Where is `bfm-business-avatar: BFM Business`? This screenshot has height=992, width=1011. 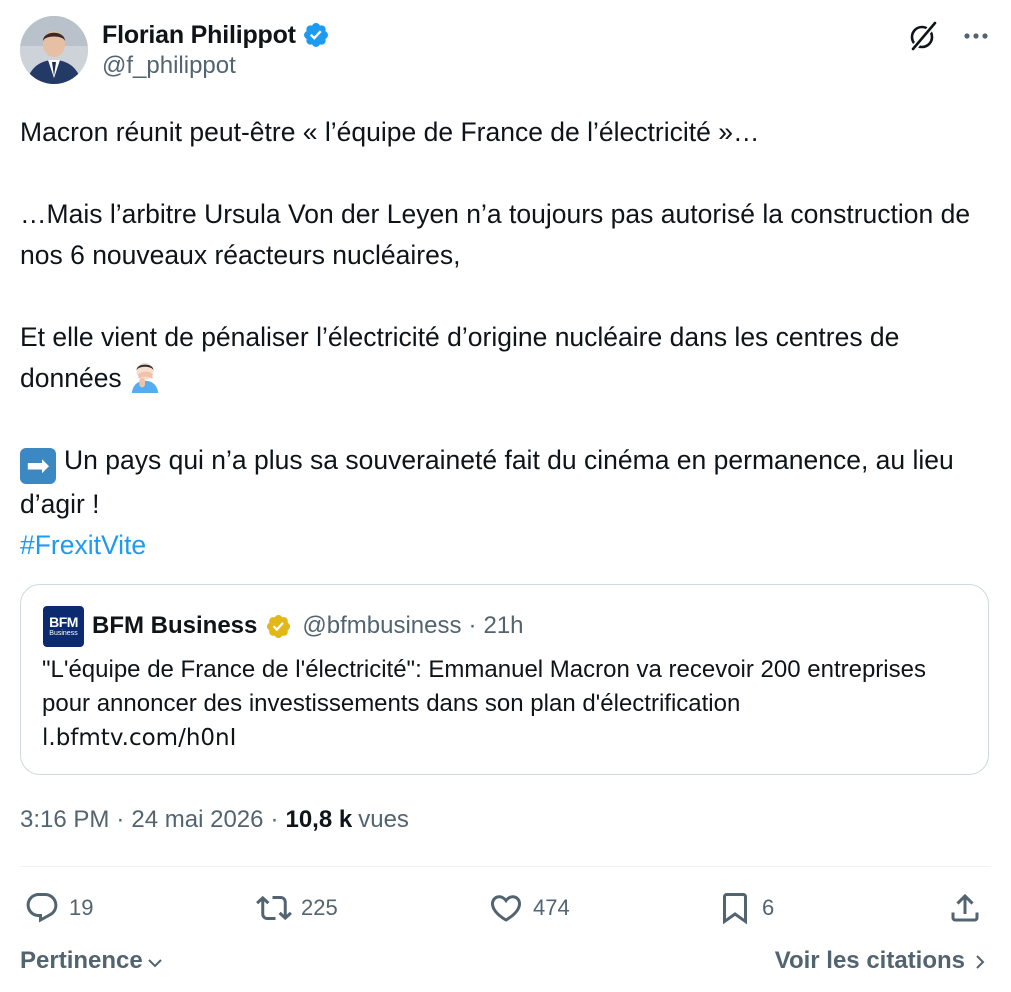 bfm-business-avatar: BFM Business is located at coordinates (63, 626).